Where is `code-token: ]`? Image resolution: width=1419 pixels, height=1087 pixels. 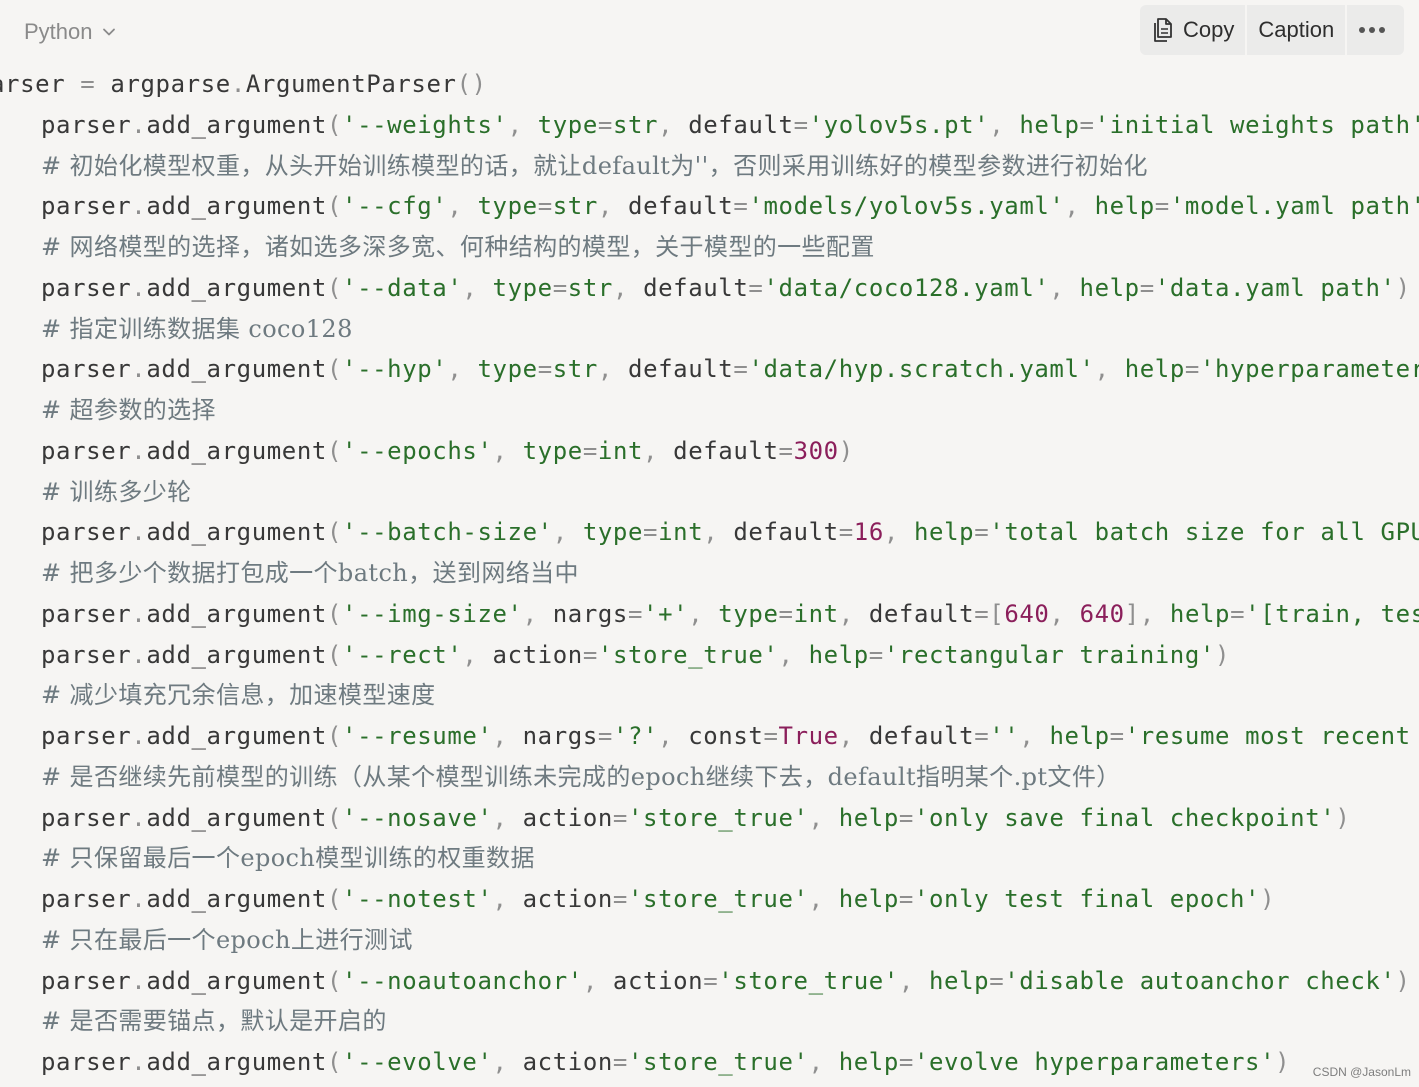
code-token: ] is located at coordinates (1132, 613).